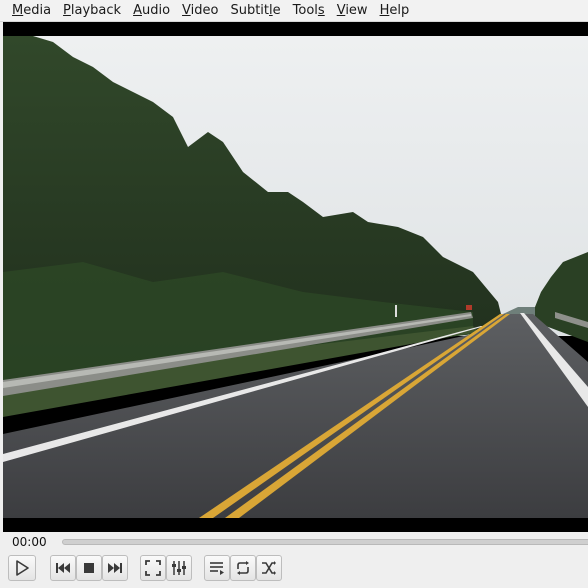 The width and height of the screenshot is (588, 588). What do you see at coordinates (294, 570) in the screenshot?
I see `control-bar` at bounding box center [294, 570].